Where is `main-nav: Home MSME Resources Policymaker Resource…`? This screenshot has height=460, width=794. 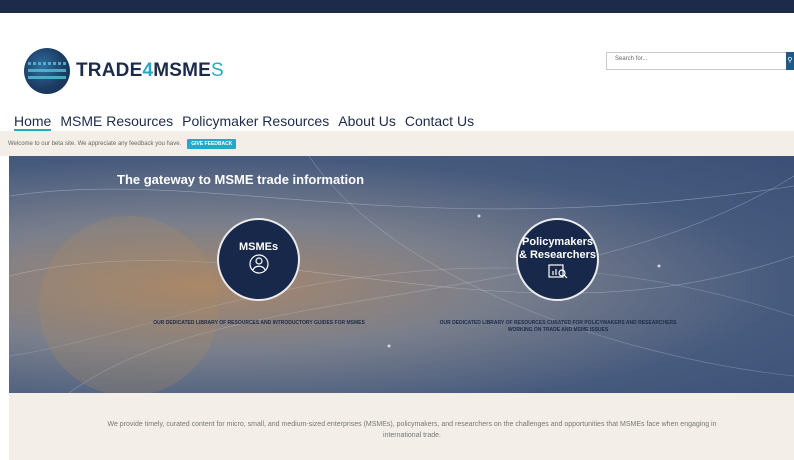
main-nav: Home MSME Resources Policymaker Resource… is located at coordinates (244, 122).